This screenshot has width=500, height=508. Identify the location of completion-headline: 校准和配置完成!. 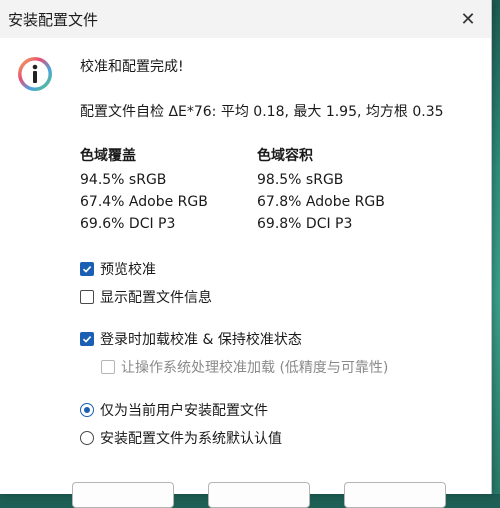
(132, 67).